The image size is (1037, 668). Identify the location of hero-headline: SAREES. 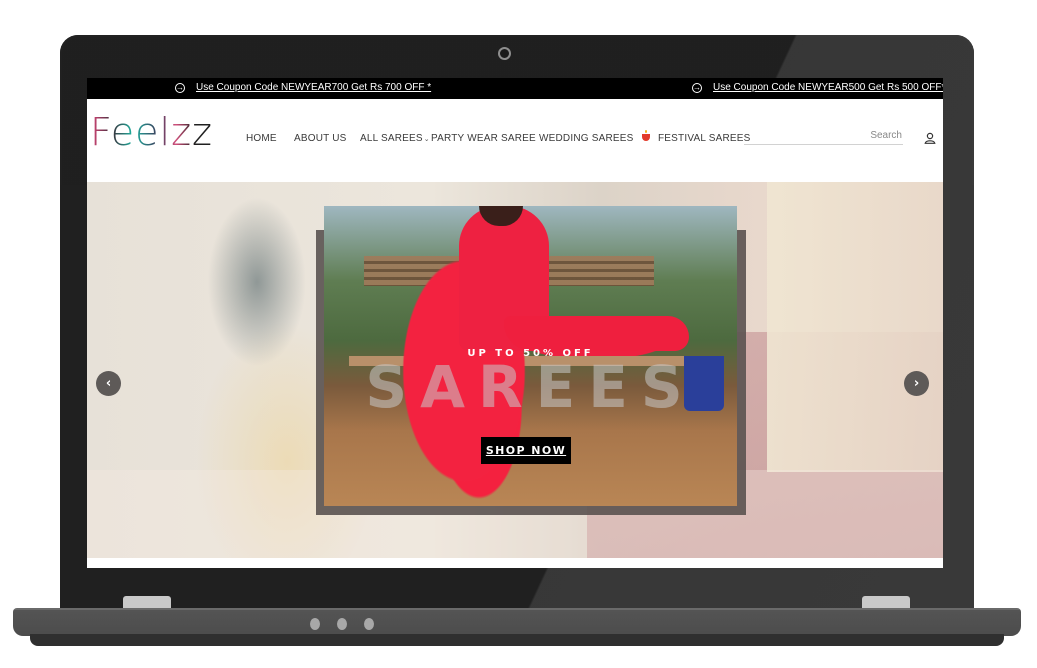
(530, 387).